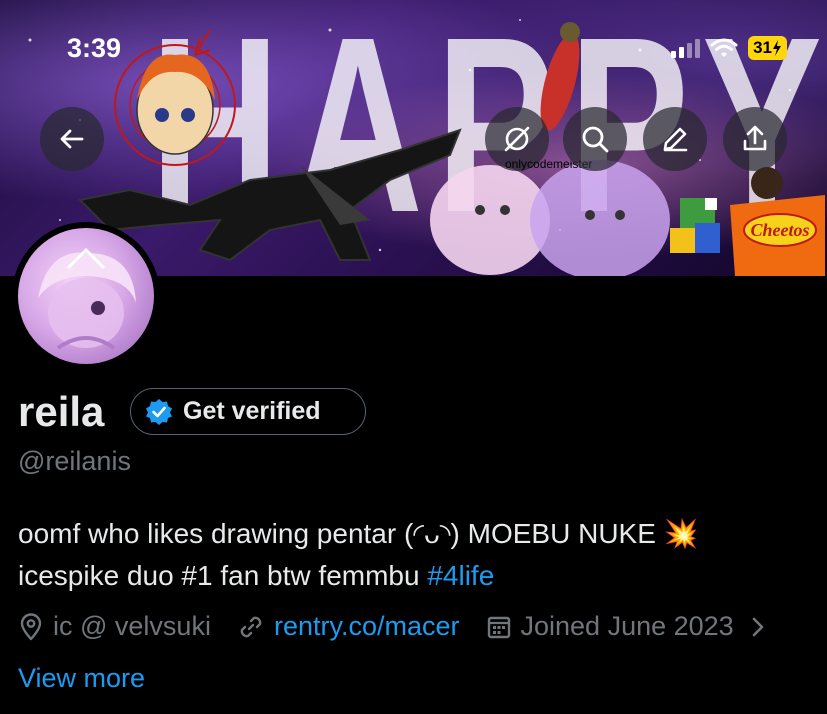 Image resolution: width=827 pixels, height=714 pixels. What do you see at coordinates (94, 48) in the screenshot?
I see `status-time: 3:39` at bounding box center [94, 48].